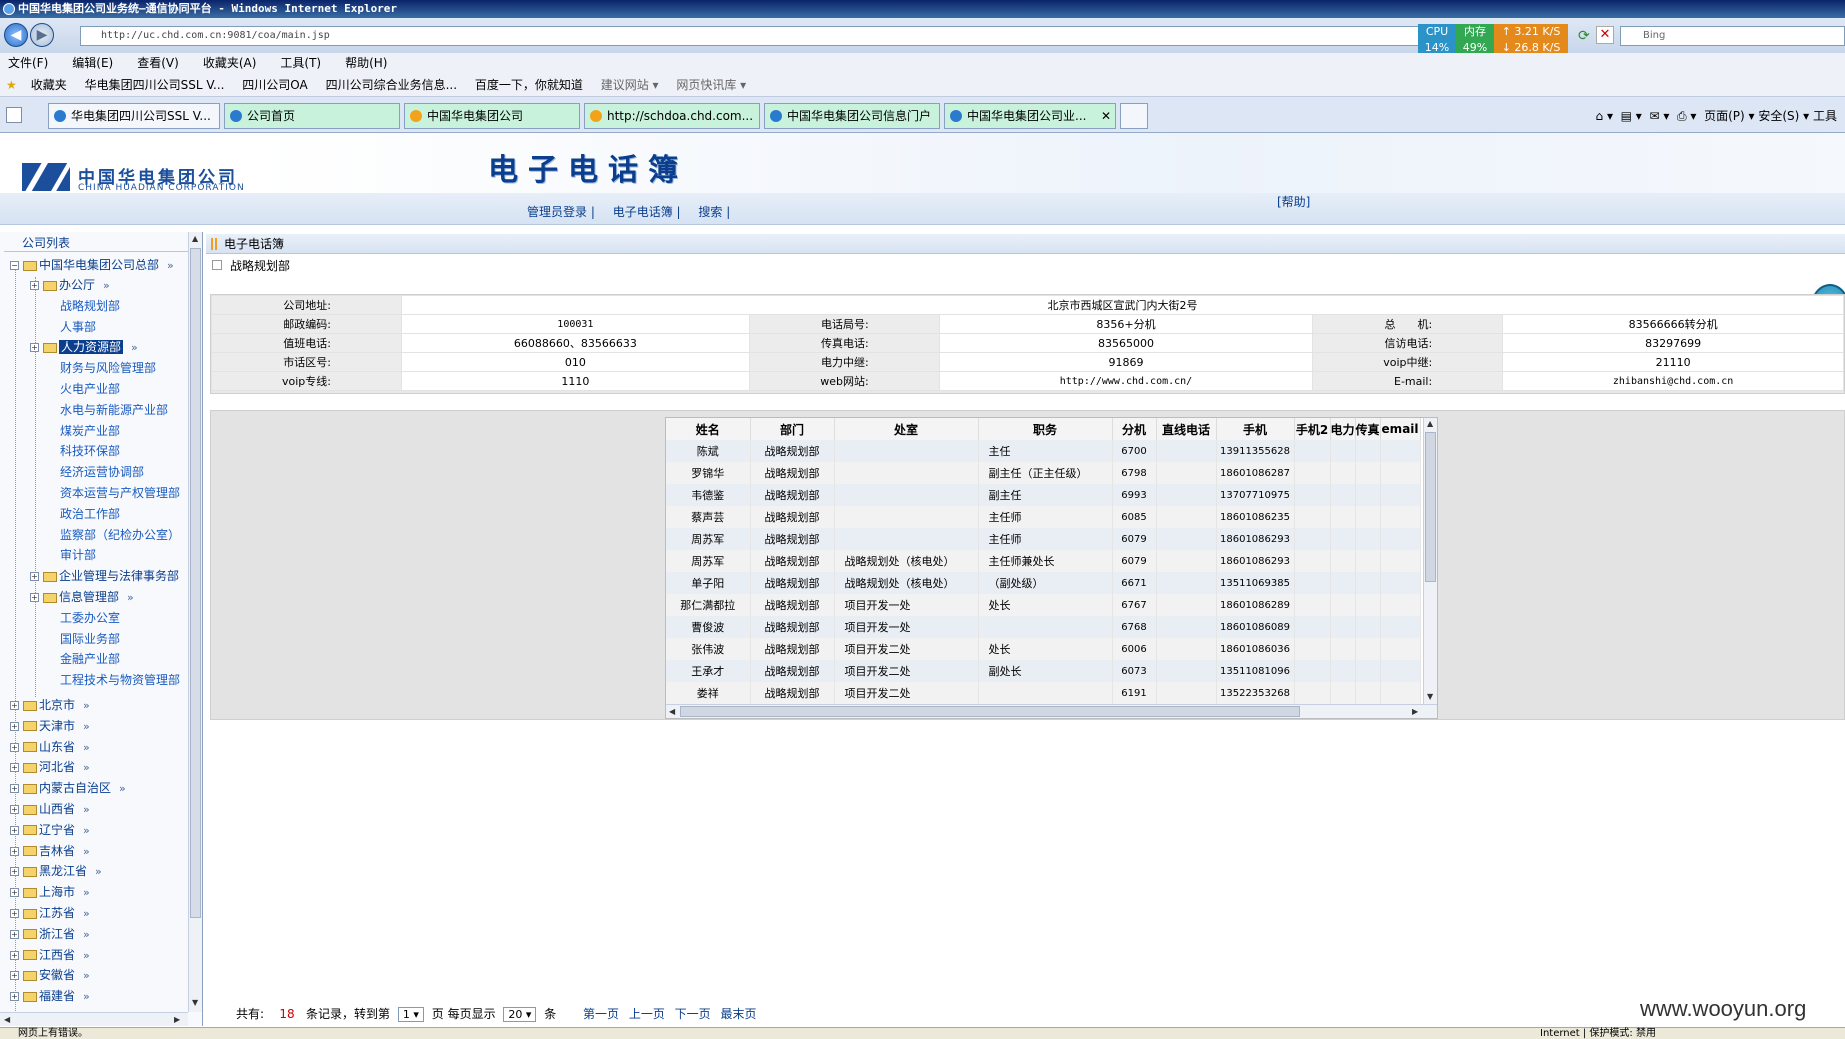 The image size is (1845, 1039). What do you see at coordinates (50, 955) in the screenshot?
I see `sidebar-province: + 江西省»` at bounding box center [50, 955].